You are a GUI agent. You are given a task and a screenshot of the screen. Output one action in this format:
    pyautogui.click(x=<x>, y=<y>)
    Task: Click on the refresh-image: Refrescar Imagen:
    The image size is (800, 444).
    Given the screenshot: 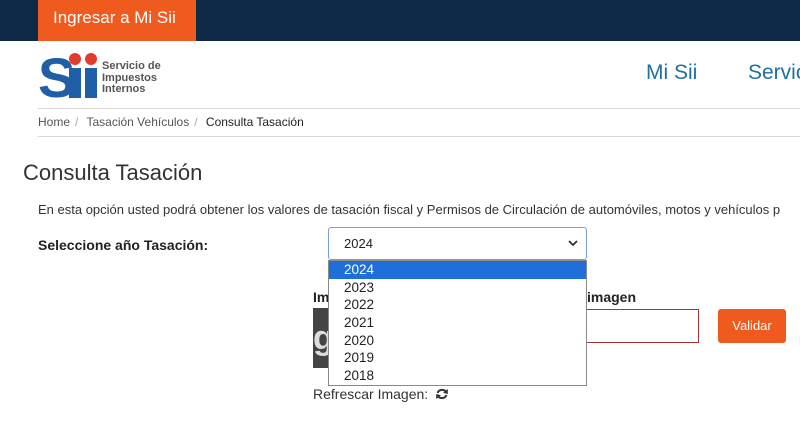 What is the action you would take?
    pyautogui.click(x=381, y=394)
    